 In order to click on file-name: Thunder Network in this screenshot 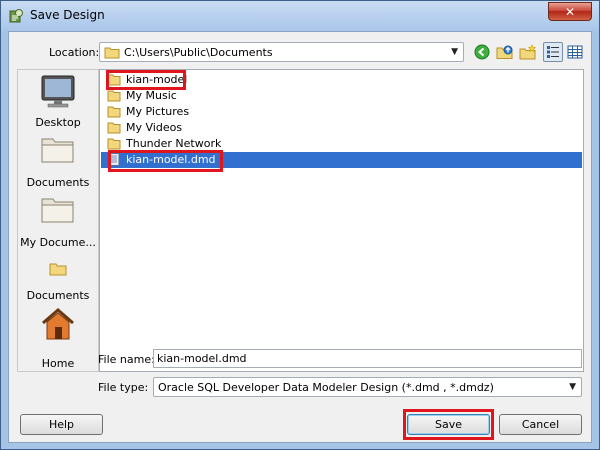, I will do `click(174, 143)`.